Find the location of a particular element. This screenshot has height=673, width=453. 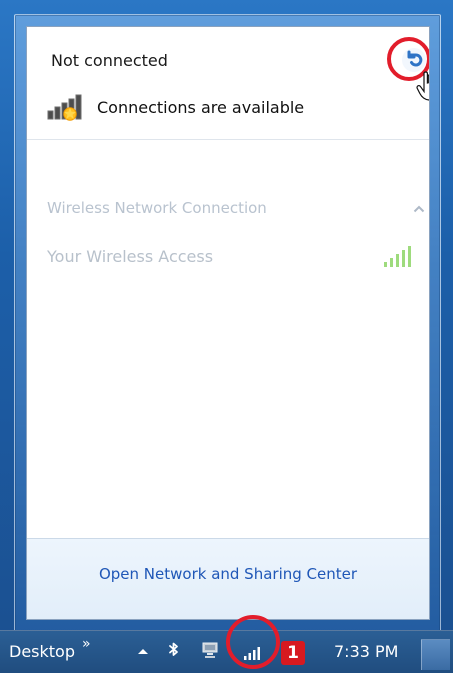

bluetooth-icon is located at coordinates (174, 651).